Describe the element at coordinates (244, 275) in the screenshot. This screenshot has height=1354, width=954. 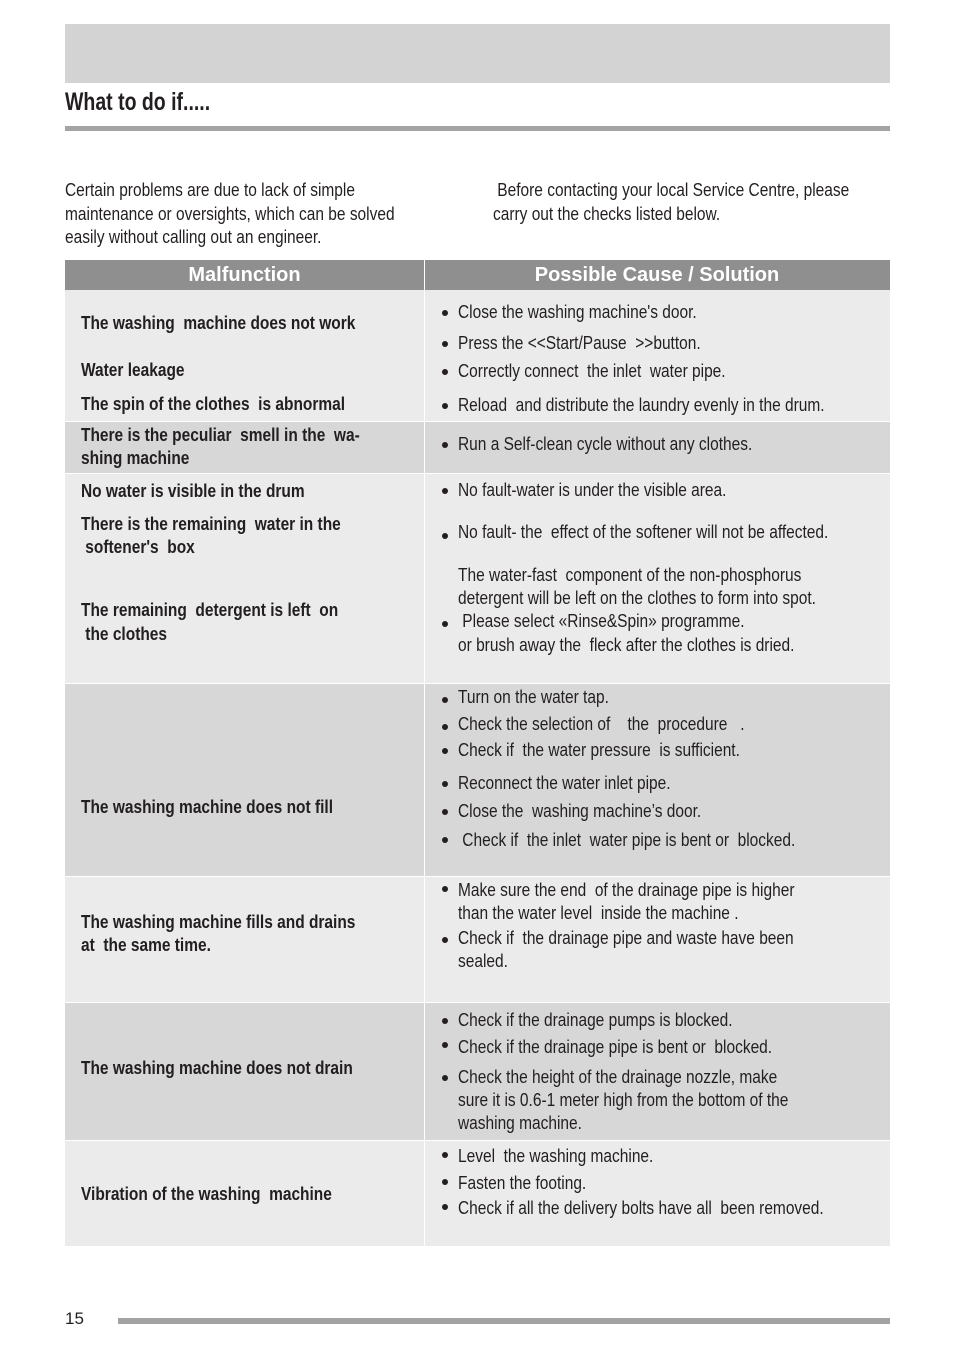
I see `header-malfunction: Malfunction` at that location.